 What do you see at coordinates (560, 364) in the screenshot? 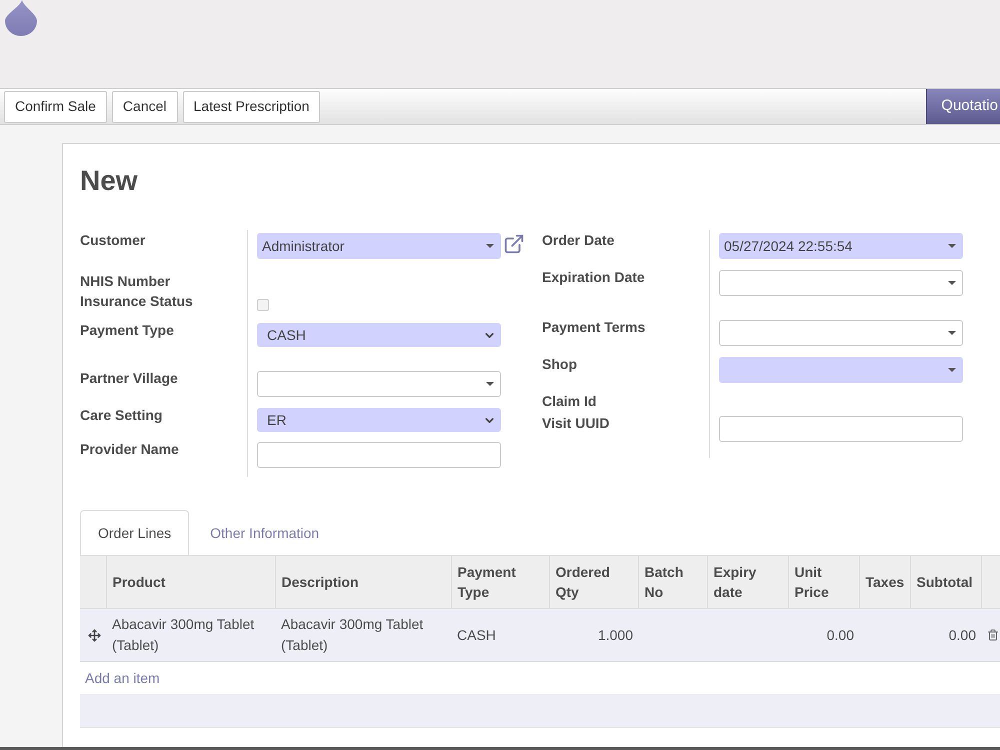
I see `field-label: Shop` at bounding box center [560, 364].